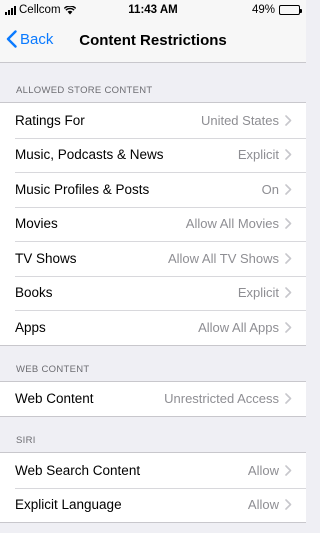 The image size is (320, 533). Describe the element at coordinates (221, 399) in the screenshot. I see `row-value: Unrestricted Access` at that location.